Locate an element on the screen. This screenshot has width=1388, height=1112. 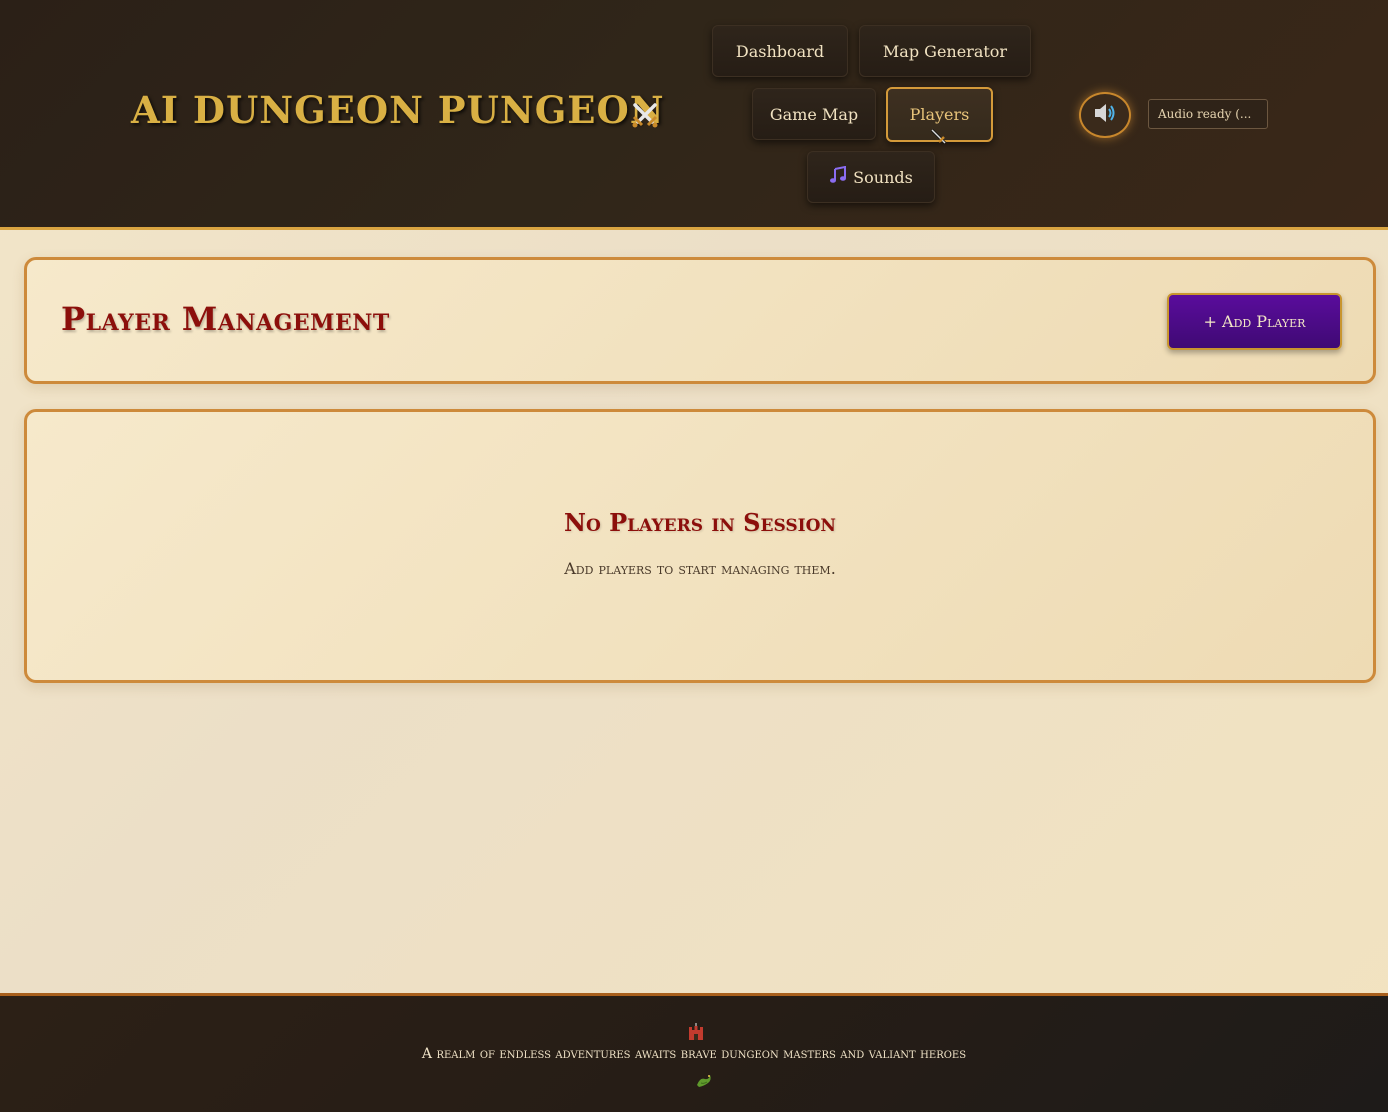
crossed-swords-icon is located at coordinates (645, 115).